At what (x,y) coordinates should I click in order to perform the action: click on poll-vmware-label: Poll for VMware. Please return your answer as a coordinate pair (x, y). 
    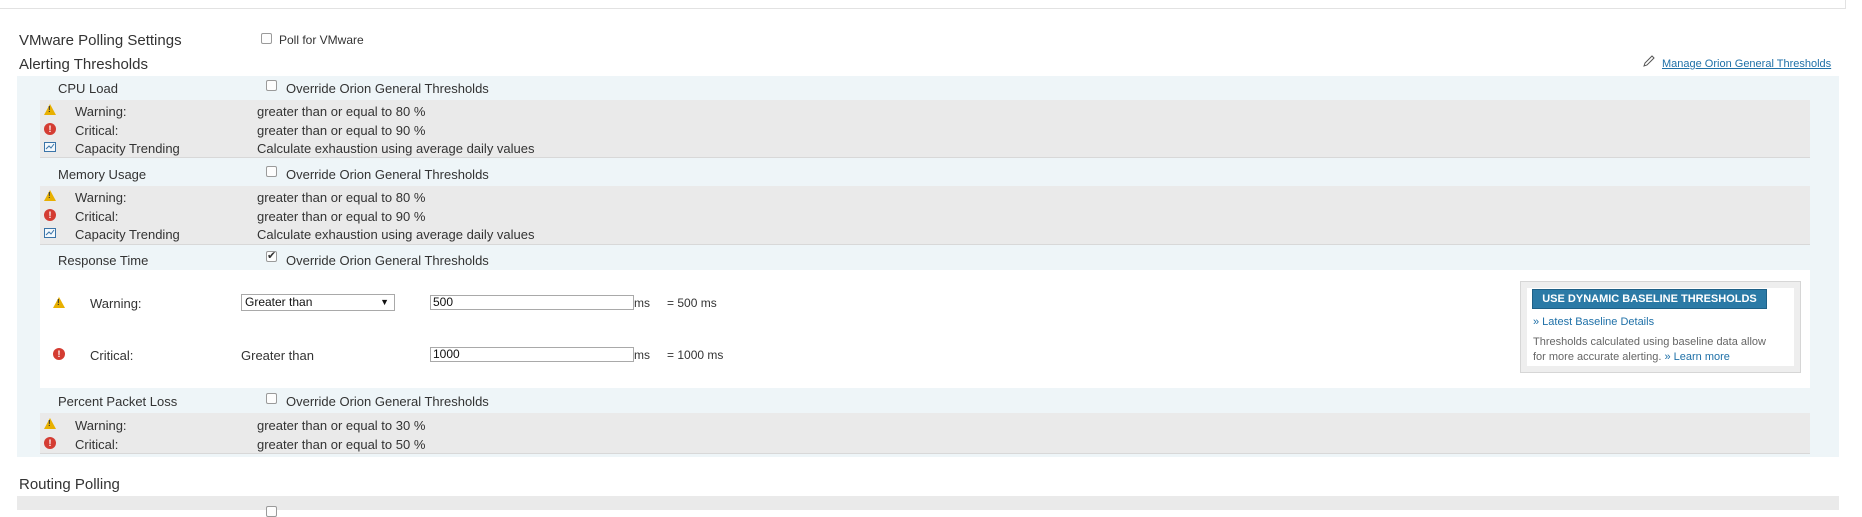
    Looking at the image, I should click on (321, 40).